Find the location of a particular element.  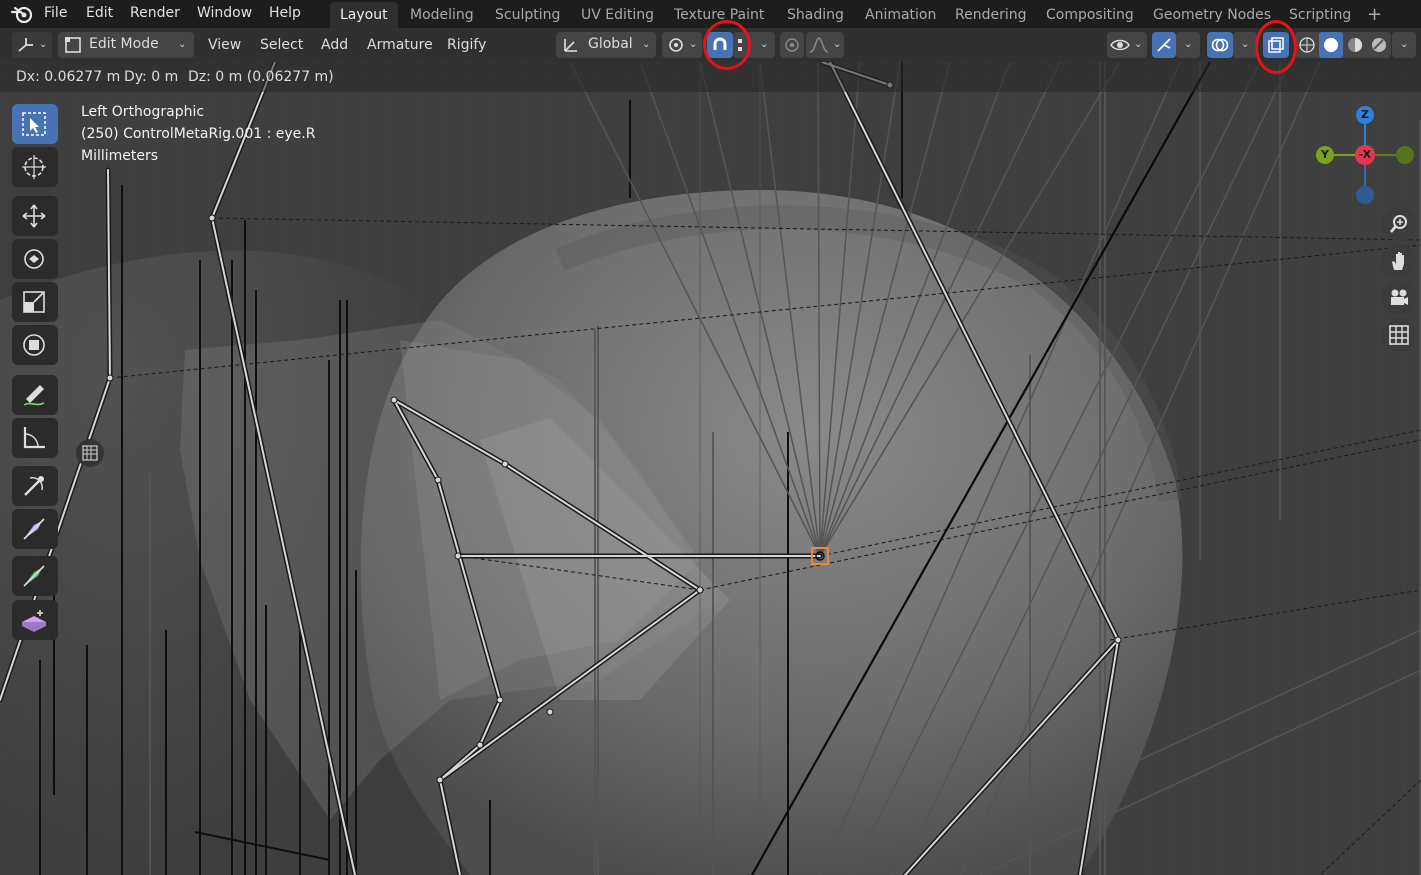

menu-file: File is located at coordinates (55, 13).